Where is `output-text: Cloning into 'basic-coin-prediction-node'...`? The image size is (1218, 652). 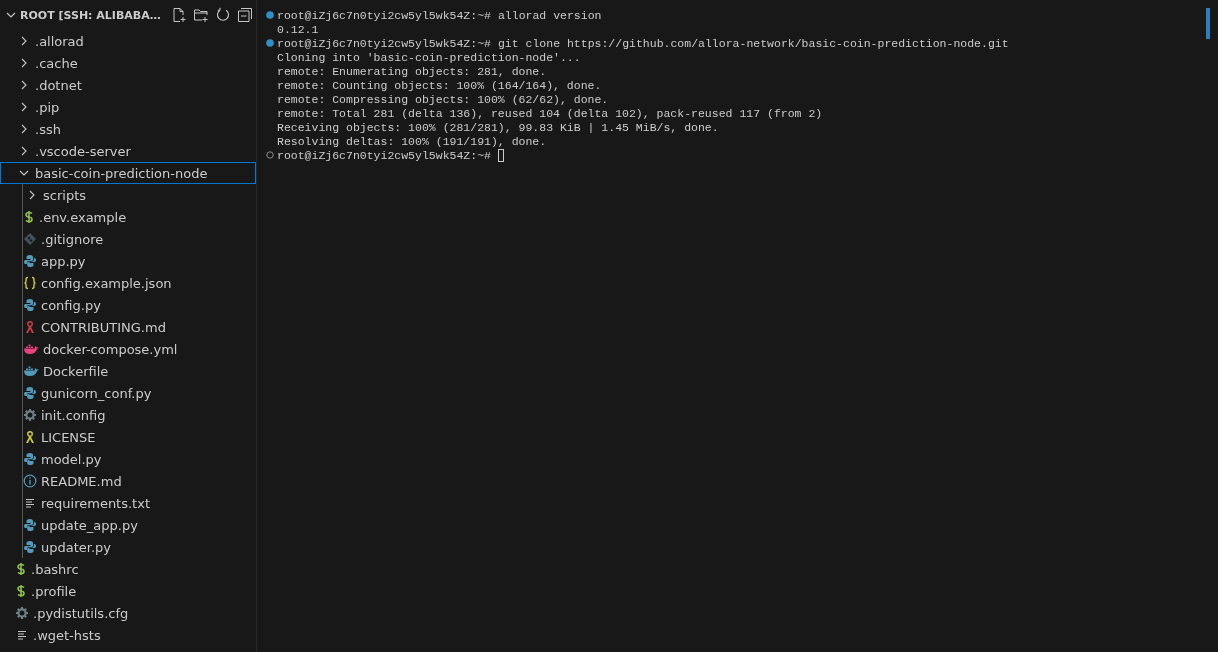 output-text: Cloning into 'basic-coin-prediction-node'... is located at coordinates (429, 57).